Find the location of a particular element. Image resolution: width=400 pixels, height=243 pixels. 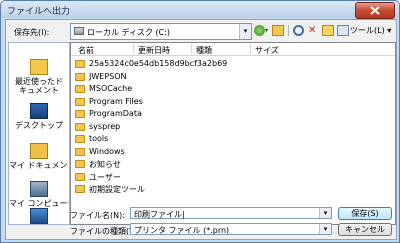

place-my-documents: マイ ドキュメント is located at coordinates (39, 156).